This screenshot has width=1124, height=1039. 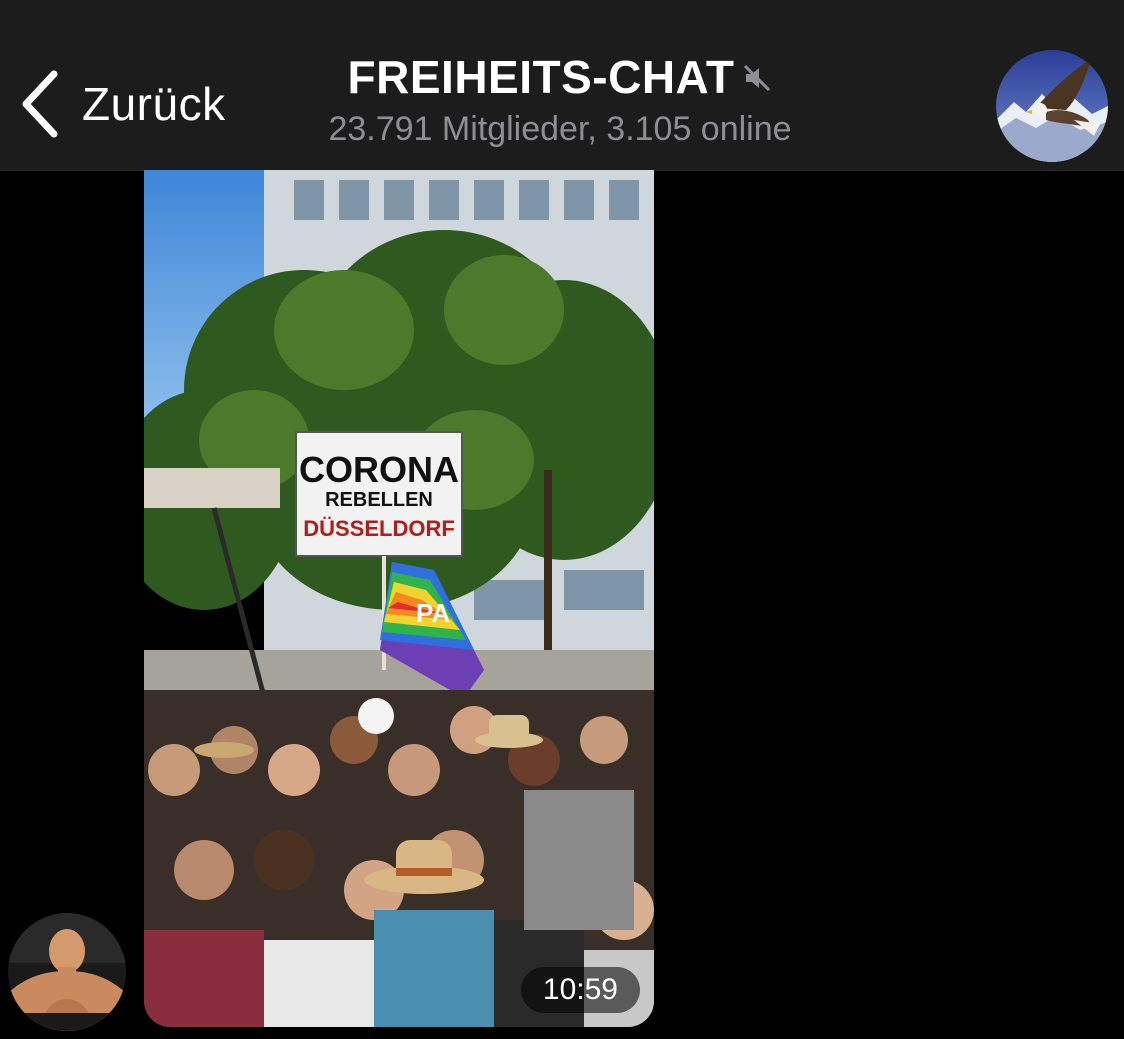 What do you see at coordinates (67, 972) in the screenshot?
I see `sender-avatar` at bounding box center [67, 972].